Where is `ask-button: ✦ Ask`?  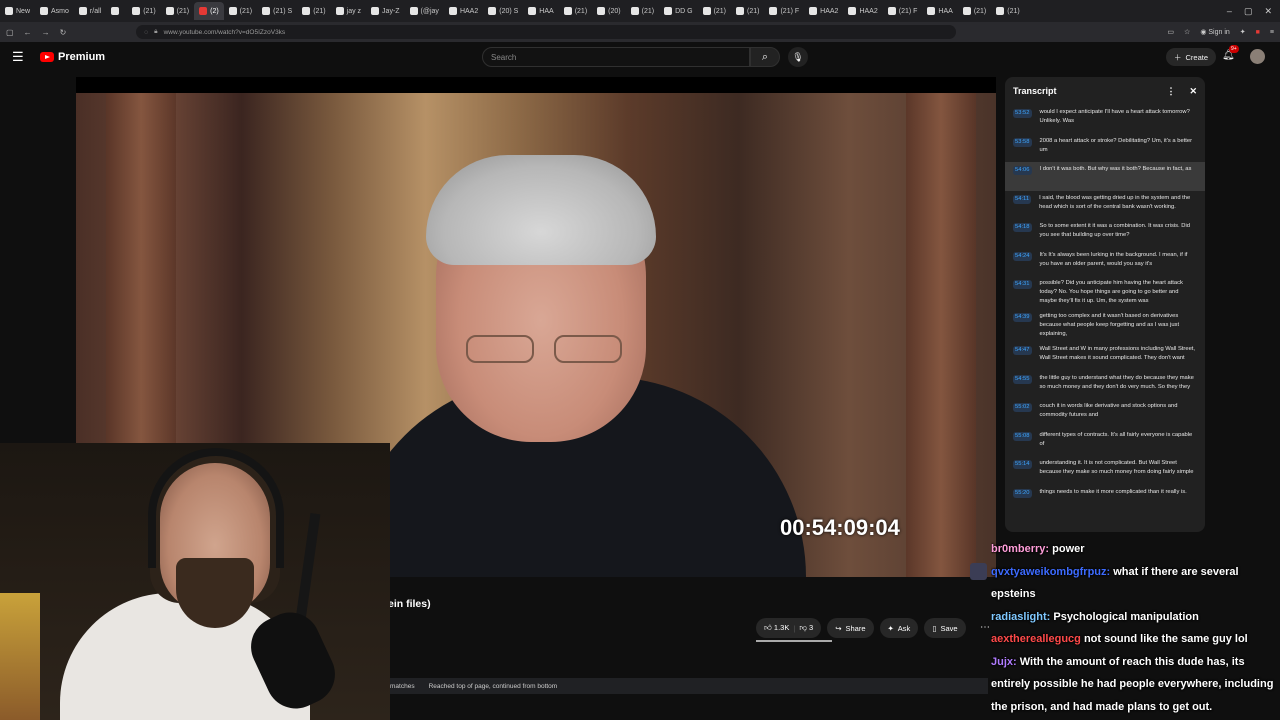
ask-button: ✦ Ask is located at coordinates (899, 628).